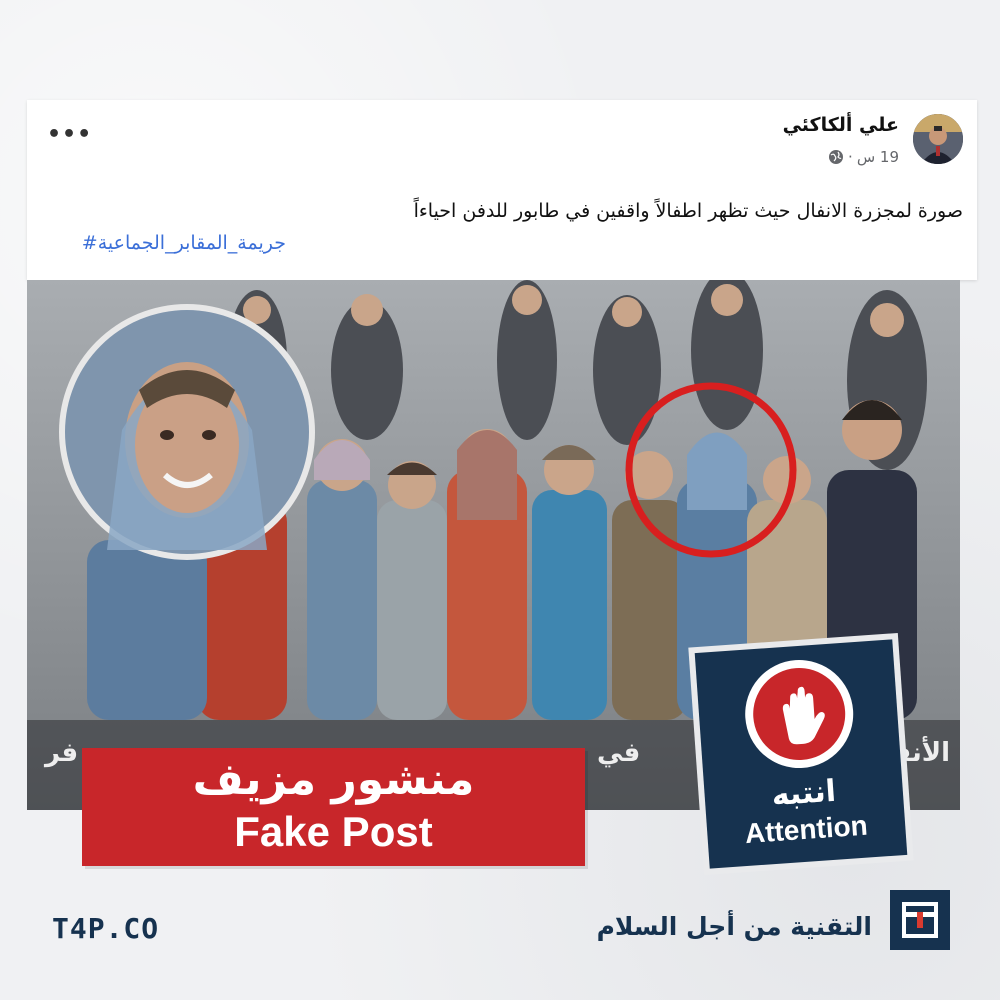  I want to click on stop-hand-icon, so click(799, 714).